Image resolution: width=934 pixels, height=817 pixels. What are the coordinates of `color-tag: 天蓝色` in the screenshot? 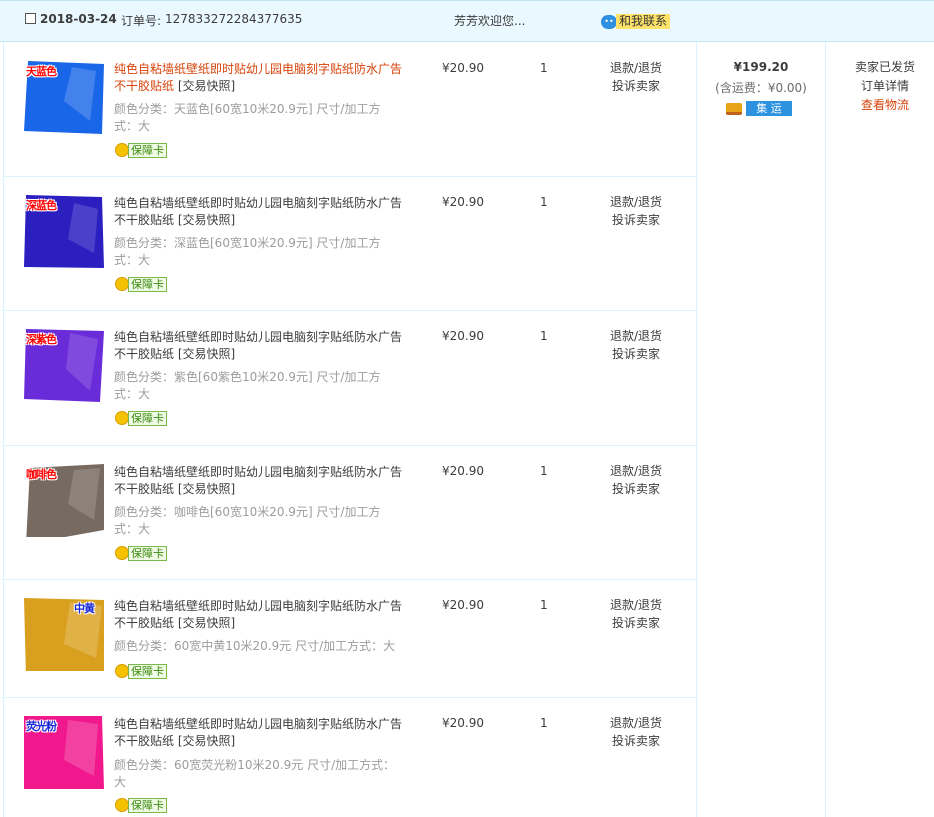 It's located at (41, 71).